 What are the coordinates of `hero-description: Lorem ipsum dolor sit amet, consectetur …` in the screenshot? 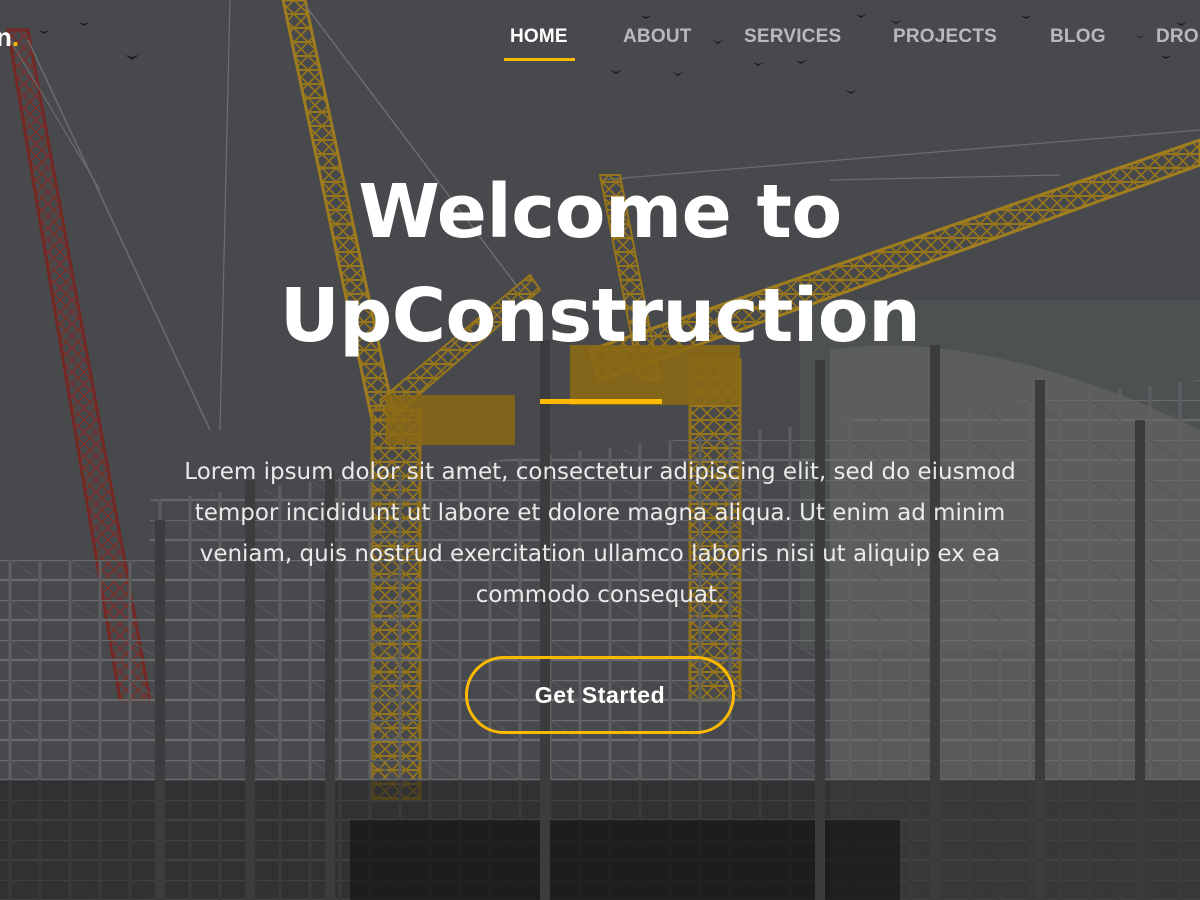 It's located at (600, 533).